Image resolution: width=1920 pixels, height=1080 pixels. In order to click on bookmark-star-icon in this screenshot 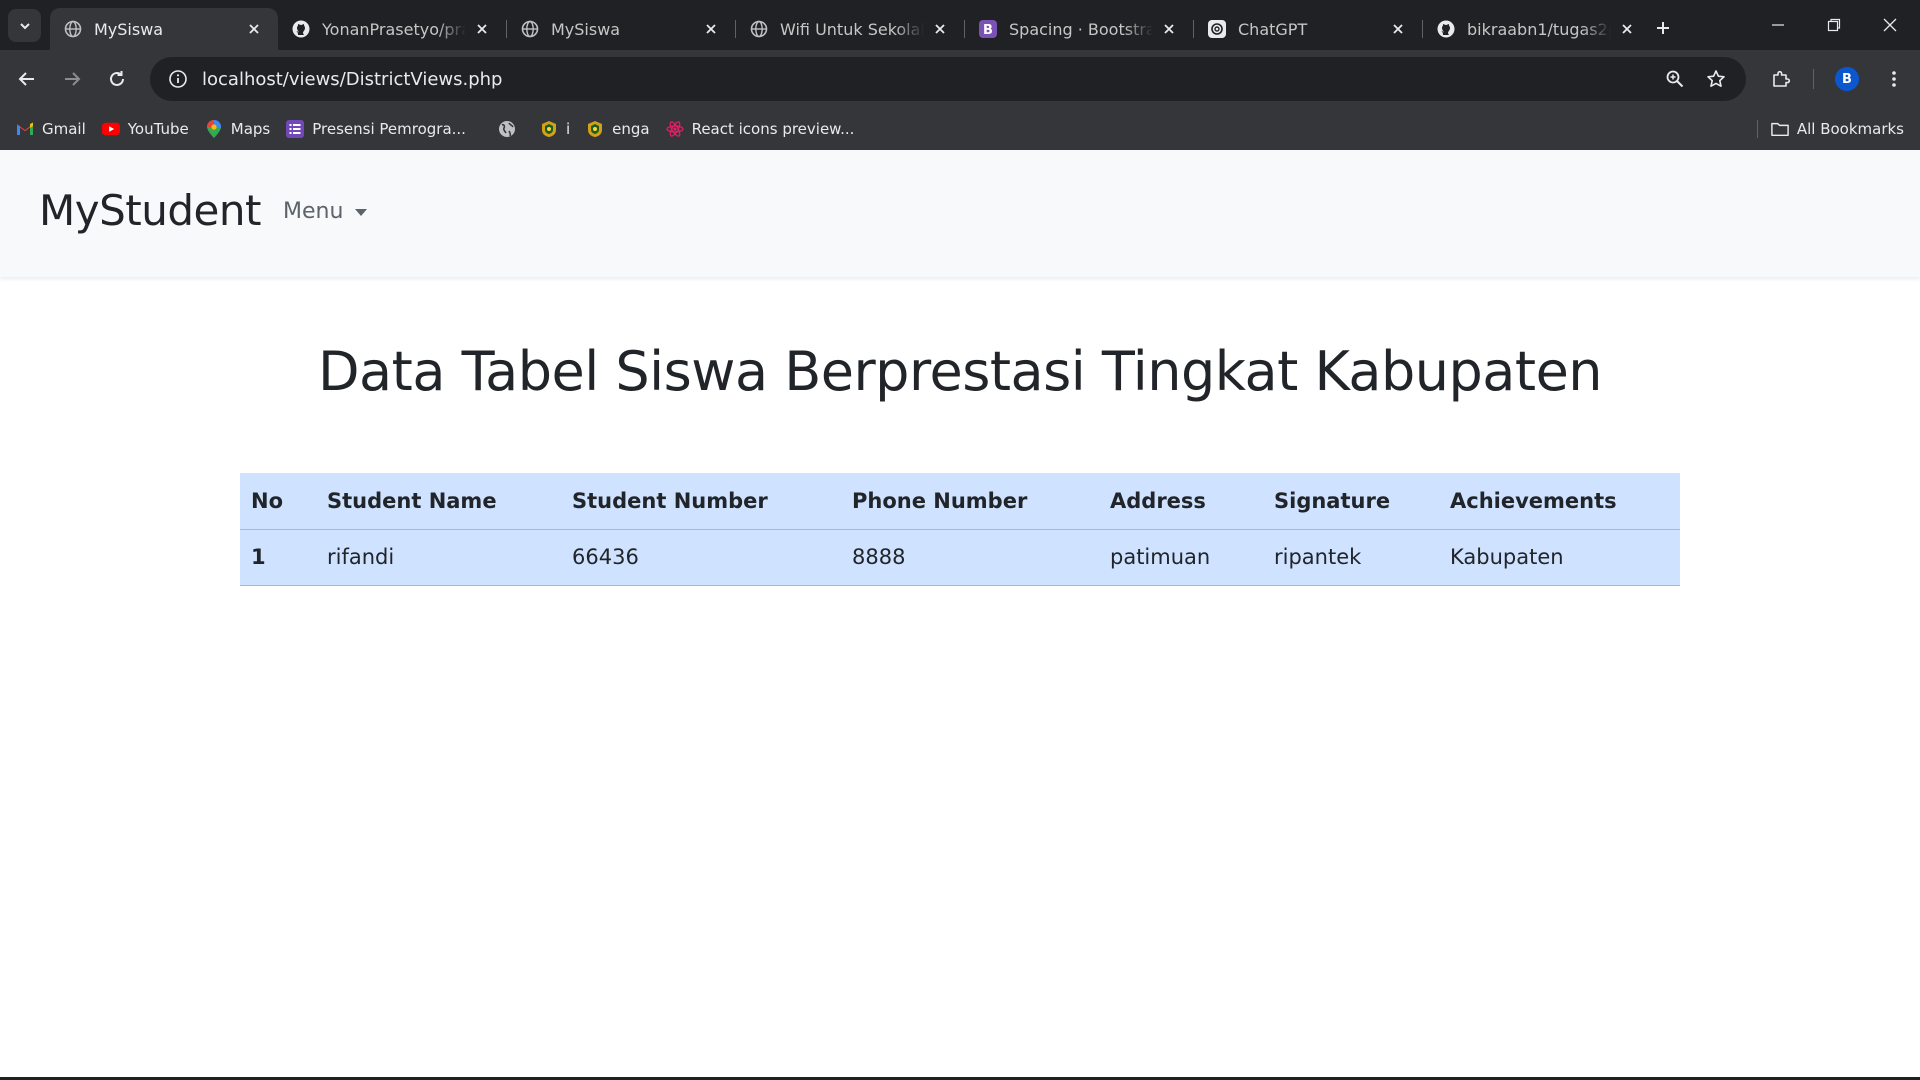, I will do `click(1716, 79)`.